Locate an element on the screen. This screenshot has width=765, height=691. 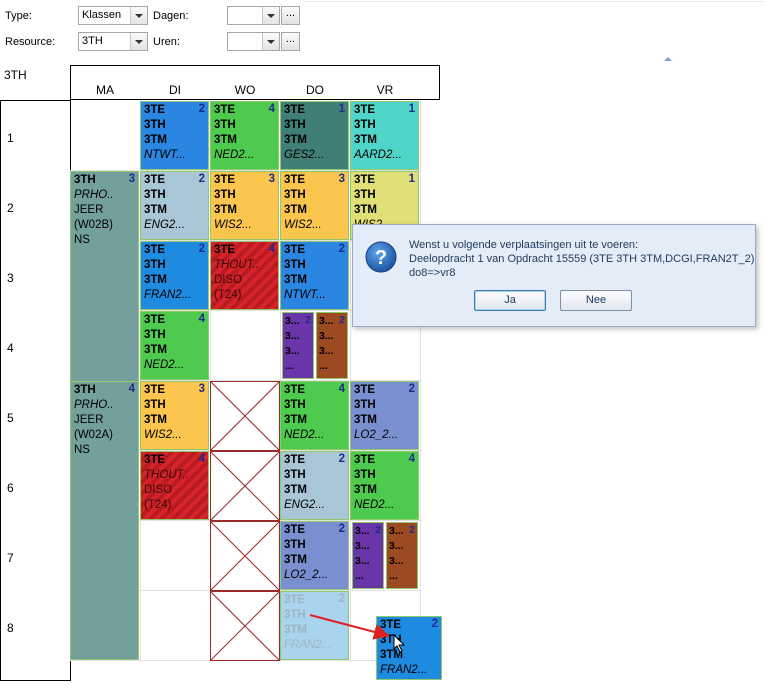
hours-select is located at coordinates (253, 41).